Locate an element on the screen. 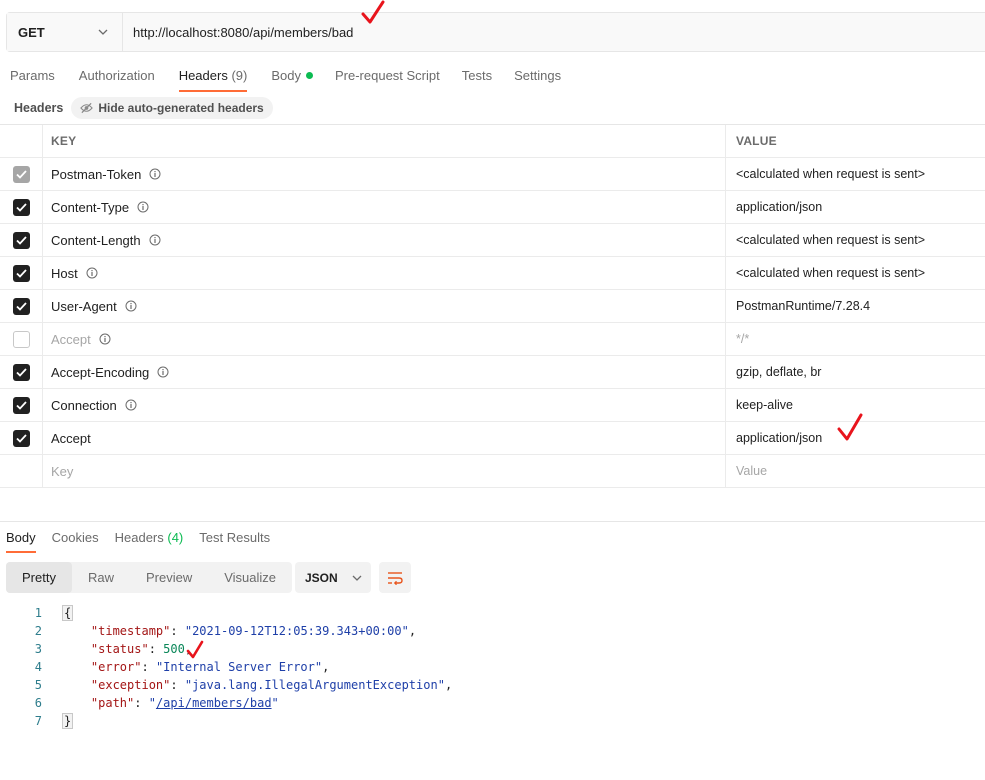 The height and width of the screenshot is (780, 985). tab-headers: Headers (9) is located at coordinates (213, 76).